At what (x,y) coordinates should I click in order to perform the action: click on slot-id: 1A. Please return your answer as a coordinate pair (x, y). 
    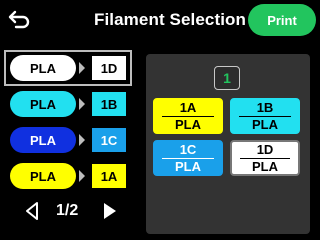
    Looking at the image, I should click on (188, 107).